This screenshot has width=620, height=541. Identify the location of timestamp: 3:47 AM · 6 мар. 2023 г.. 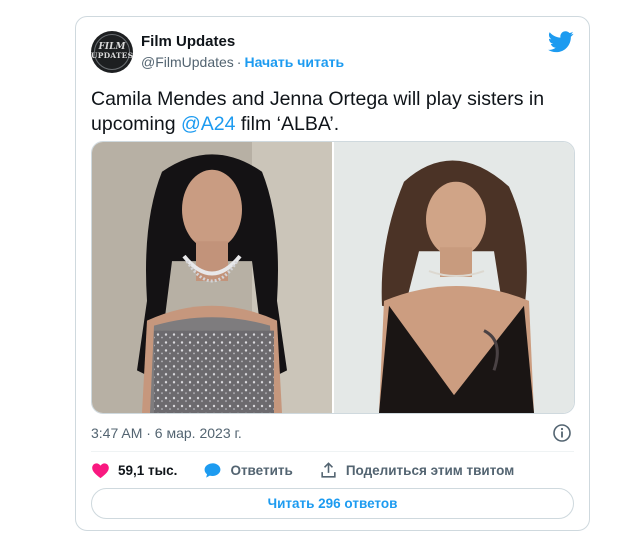
(166, 433).